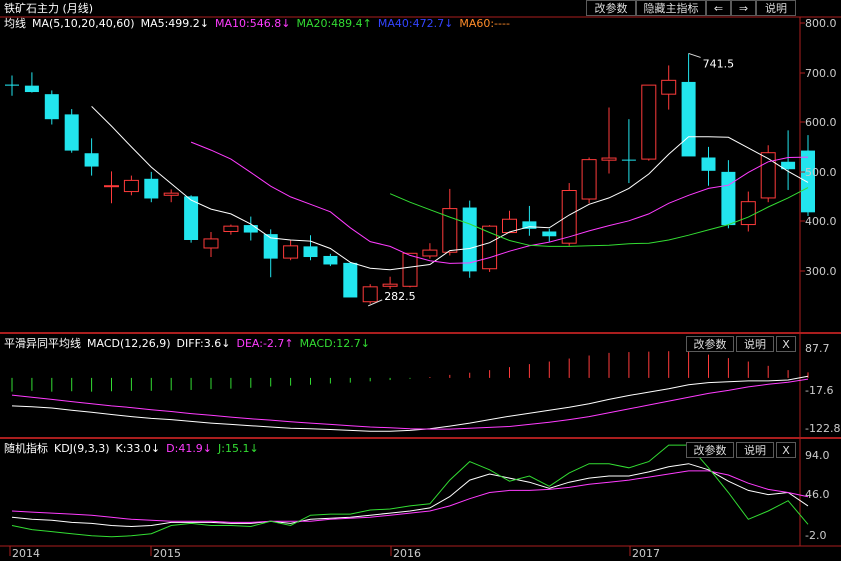 This screenshot has width=841, height=561. What do you see at coordinates (817, 494) in the screenshot?
I see `kdj-y-tick-label: 46.0` at bounding box center [817, 494].